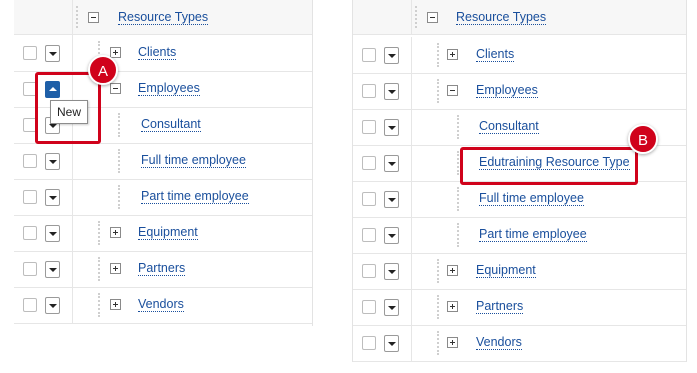  I want to click on callout-badge-a: A, so click(103, 70).